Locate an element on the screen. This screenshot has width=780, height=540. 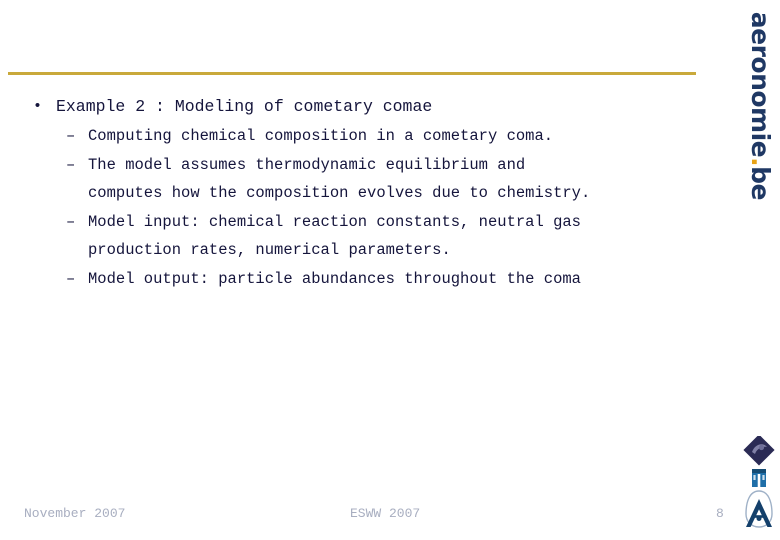
bira-diamond-icon is located at coordinates (759, 451).